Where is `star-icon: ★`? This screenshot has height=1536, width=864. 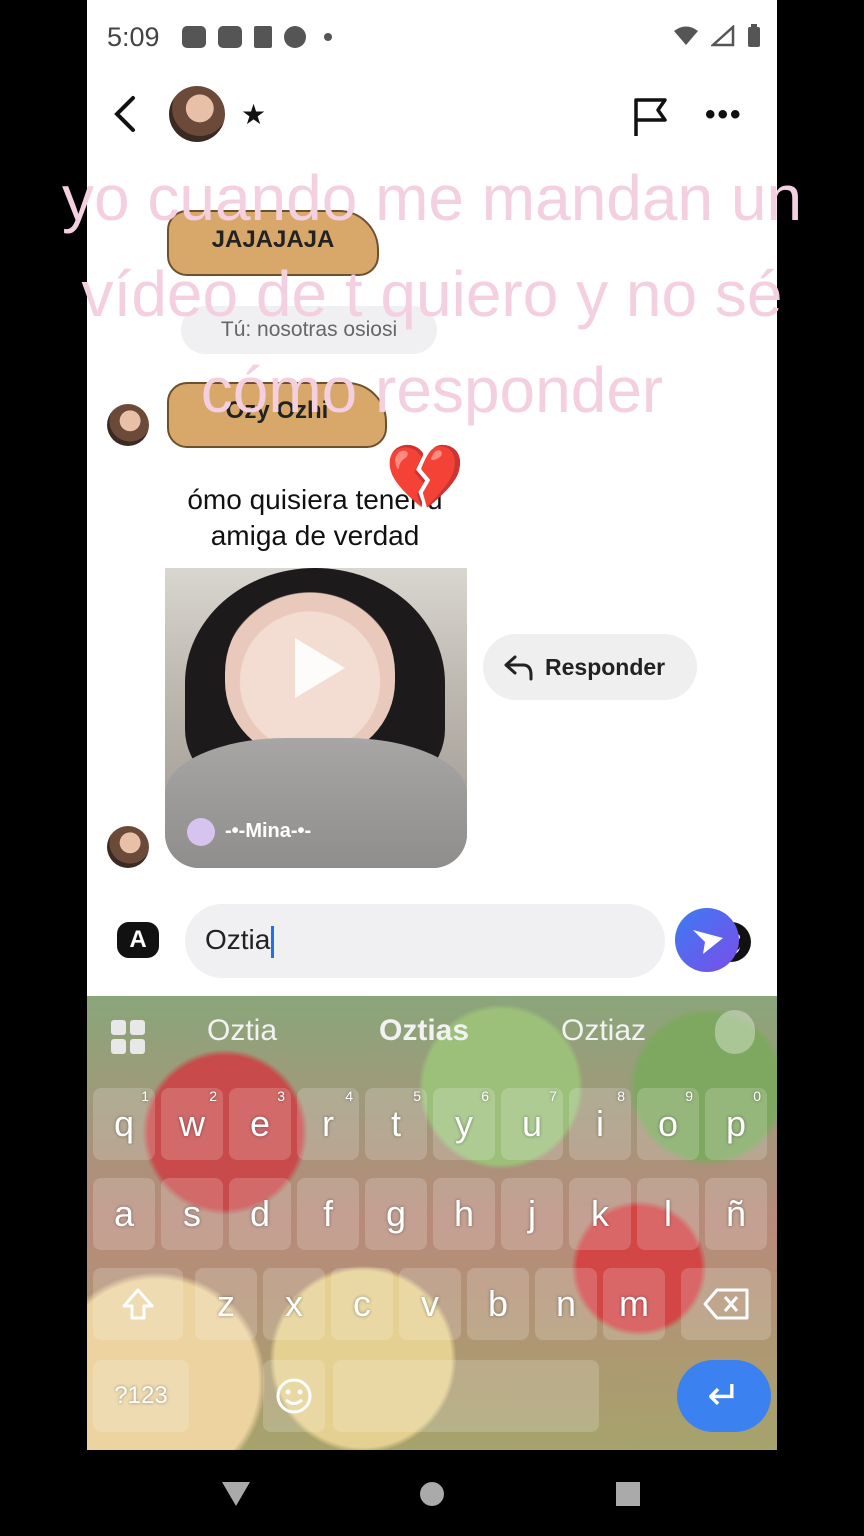 star-icon: ★ is located at coordinates (253, 114).